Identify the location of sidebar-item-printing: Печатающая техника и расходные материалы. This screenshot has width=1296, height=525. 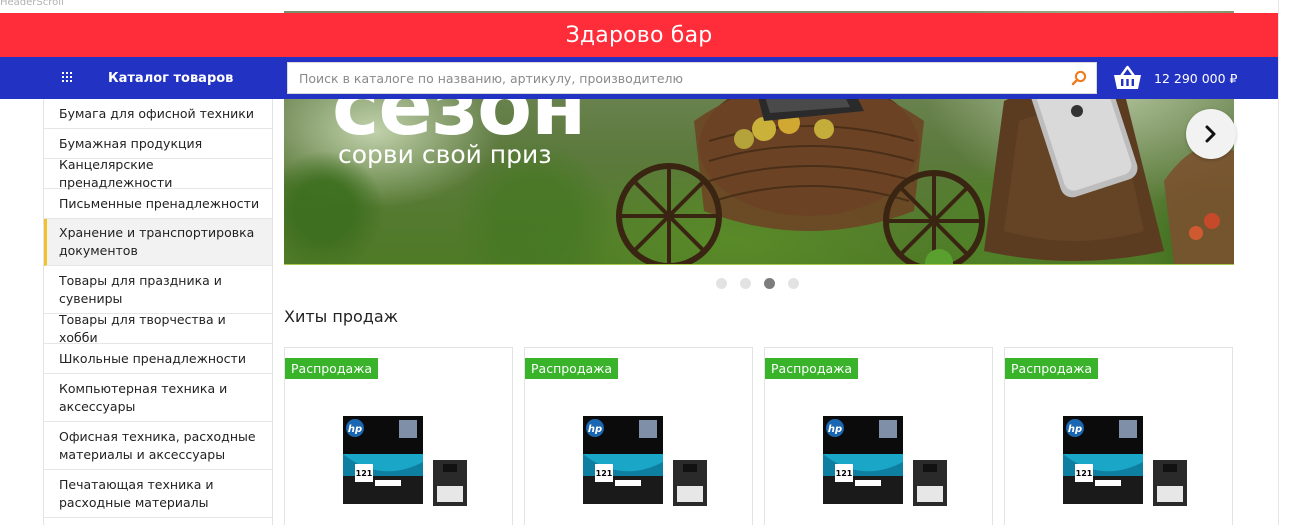
(158, 494).